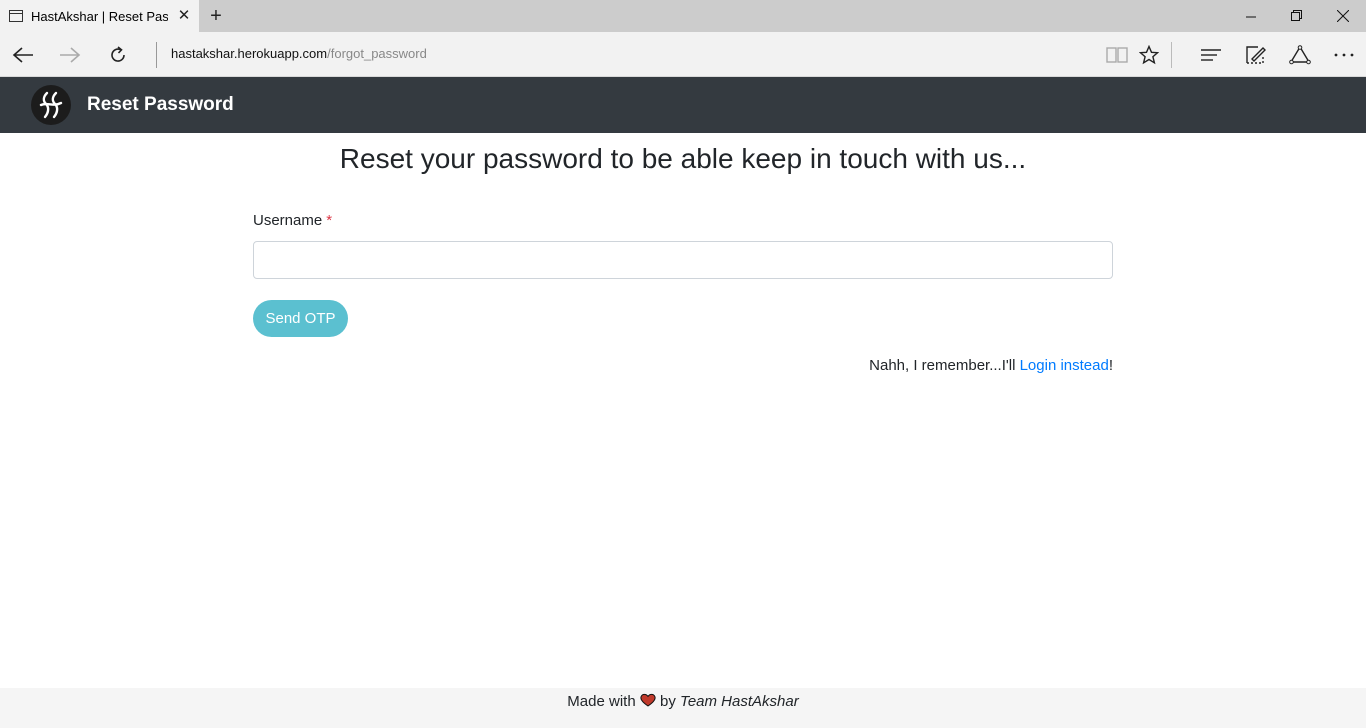 The image size is (1366, 728). Describe the element at coordinates (288, 220) in the screenshot. I see `username-label-text: Username` at that location.